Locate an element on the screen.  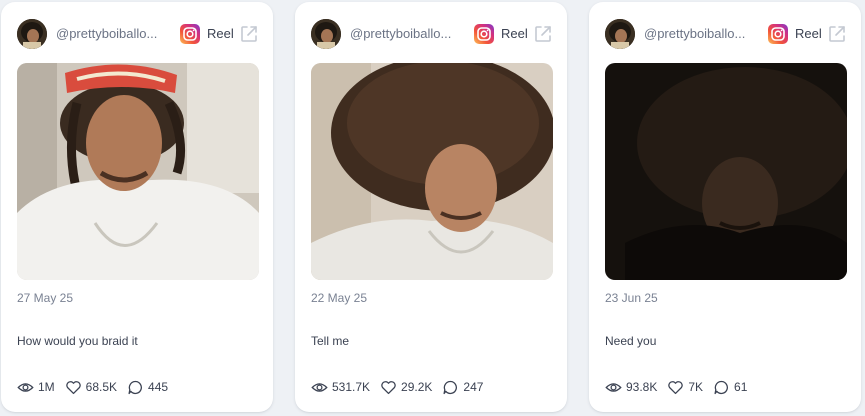
post-stats: 1M 68.5K 445 is located at coordinates (97, 387).